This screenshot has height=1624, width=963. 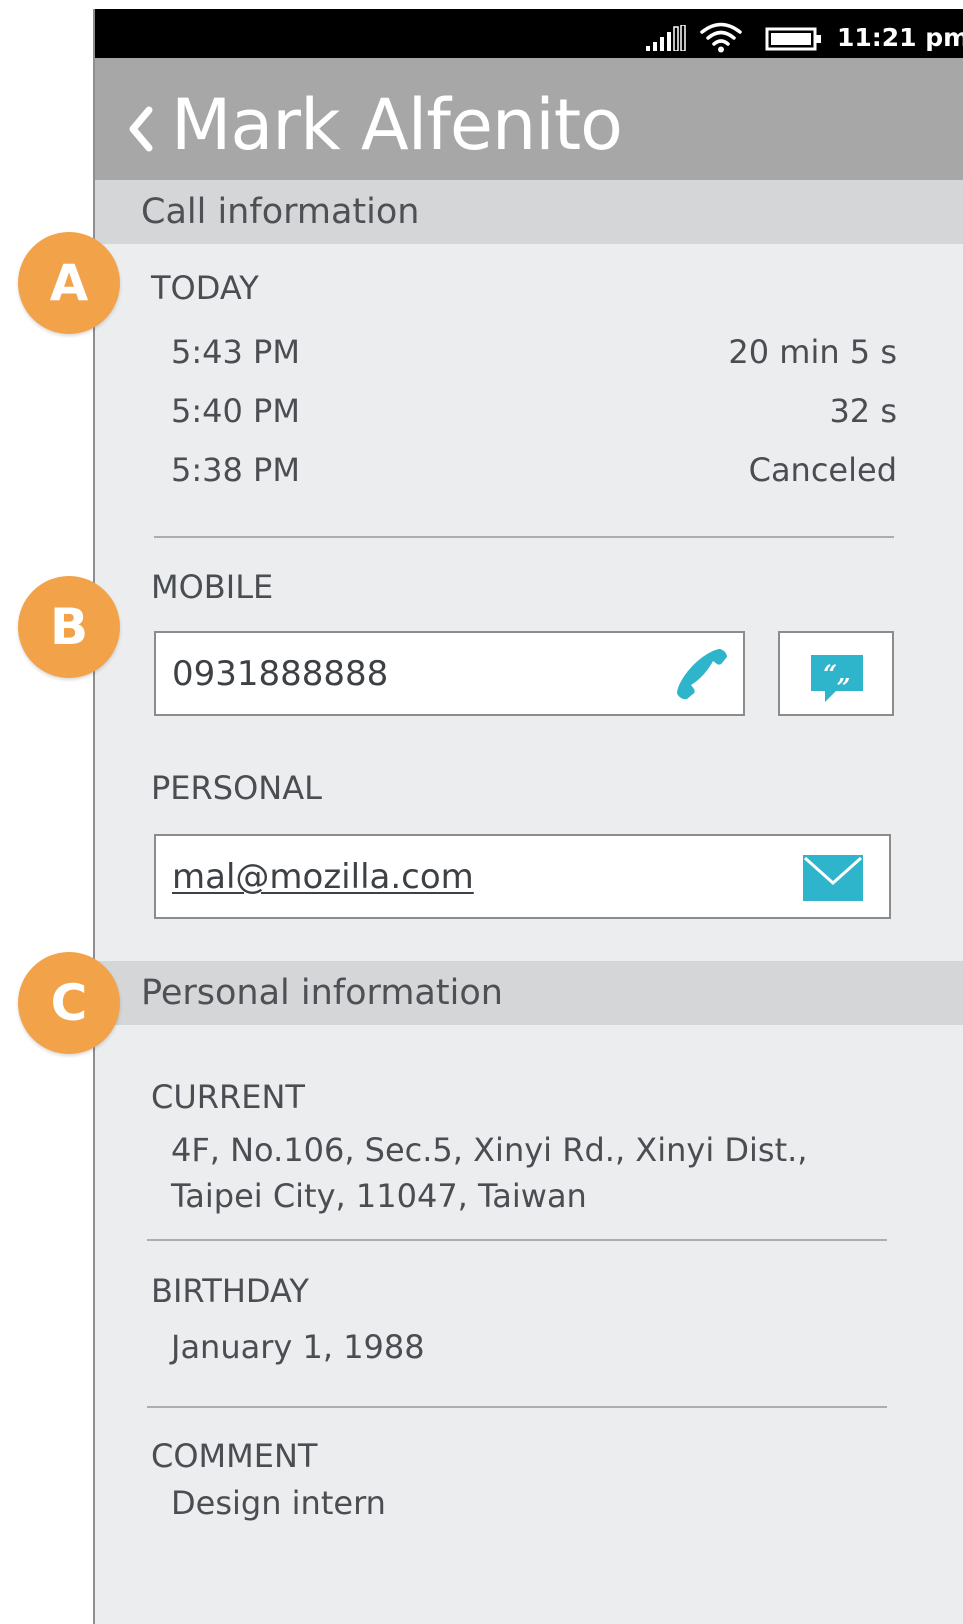 I want to click on chevron-left-icon, so click(x=141, y=129).